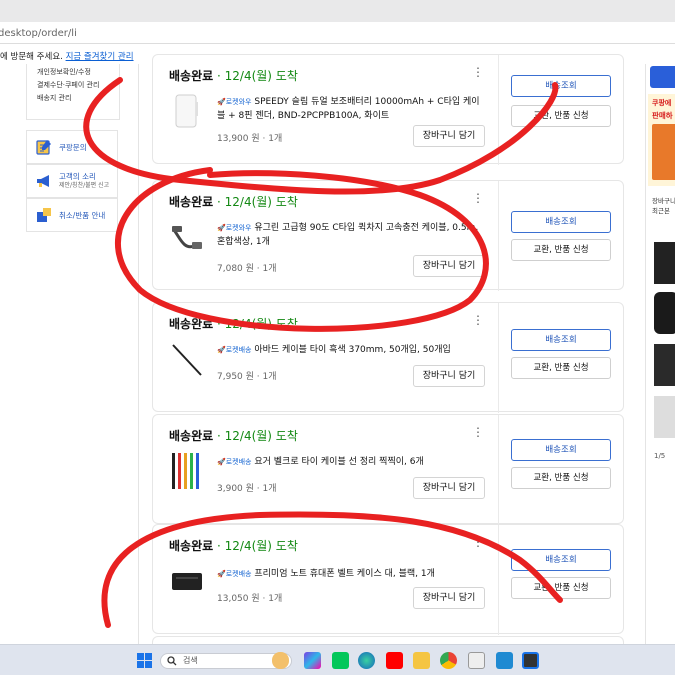 The image size is (675, 675). I want to click on recent-items-heading: 장바구니 최근본, so click(663, 206).